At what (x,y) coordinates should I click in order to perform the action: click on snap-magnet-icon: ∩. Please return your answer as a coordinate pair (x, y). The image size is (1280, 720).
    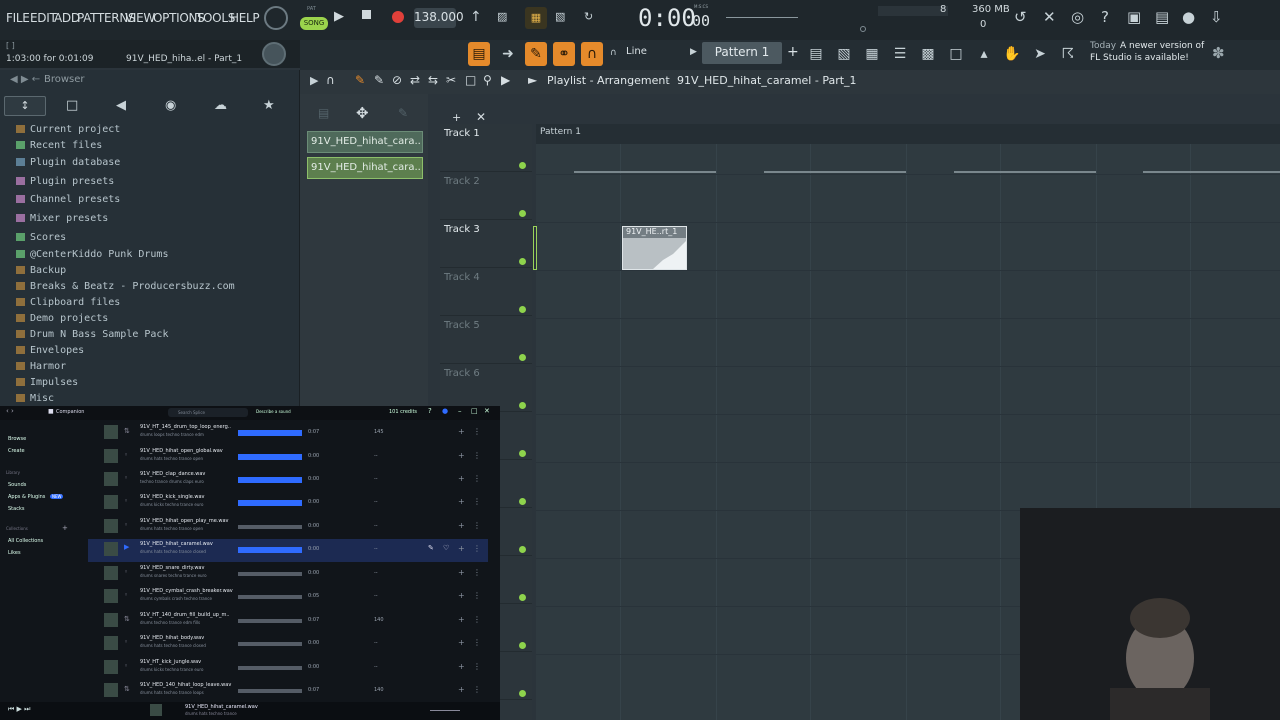
    Looking at the image, I should click on (613, 53).